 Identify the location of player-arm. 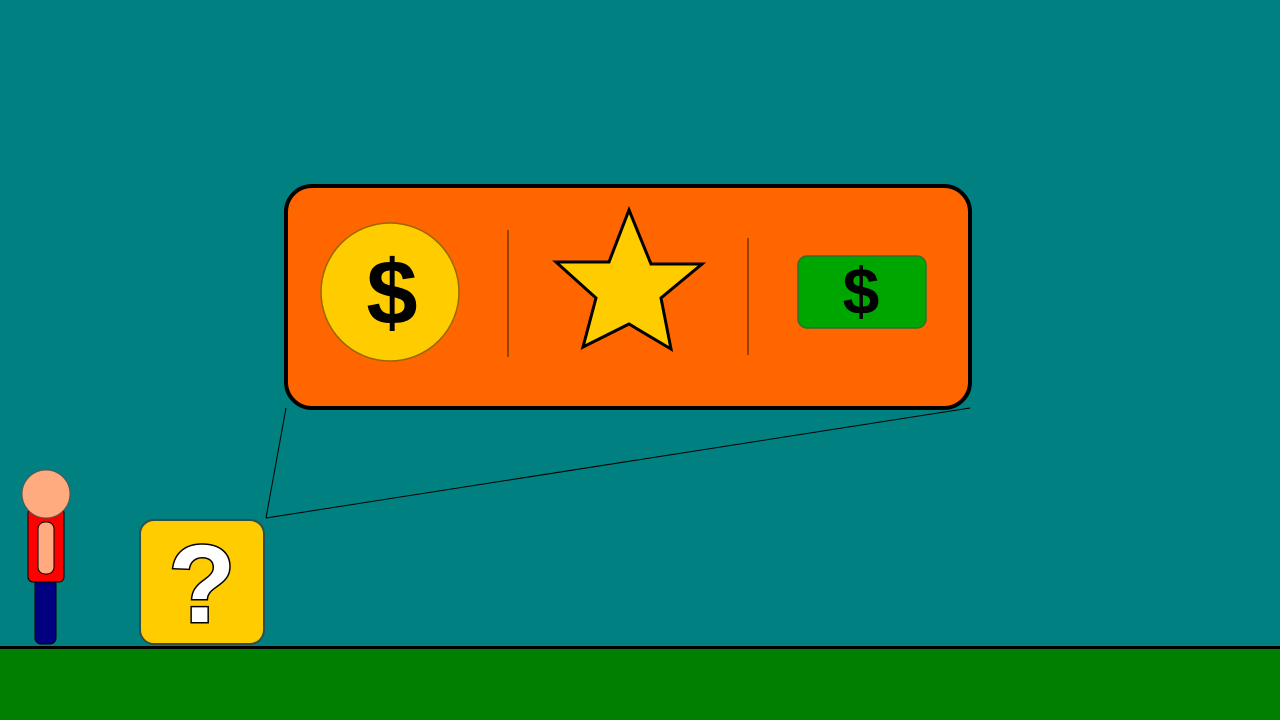
(46, 548).